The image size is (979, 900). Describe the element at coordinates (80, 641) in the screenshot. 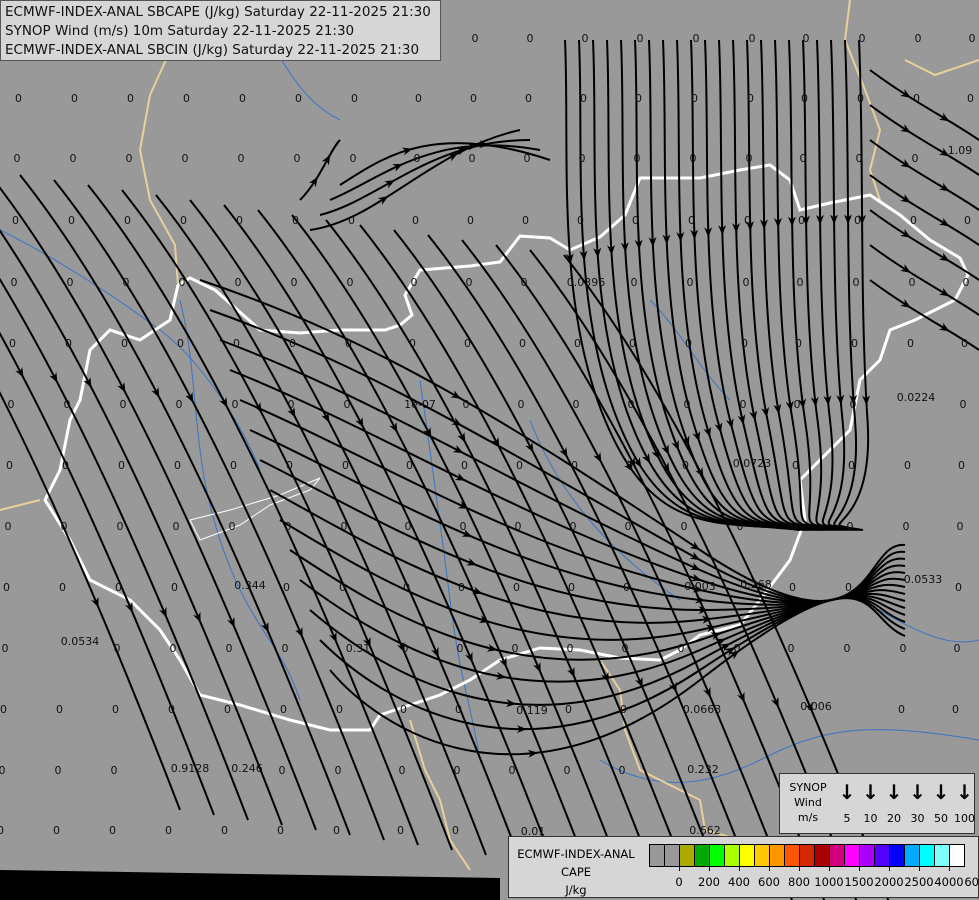

I see `cin-value-label: 0.0534` at that location.